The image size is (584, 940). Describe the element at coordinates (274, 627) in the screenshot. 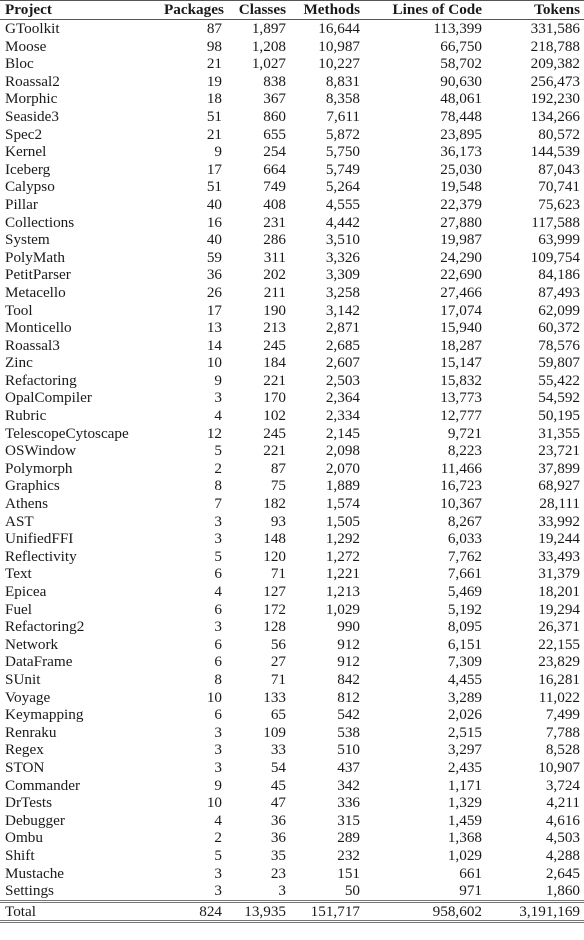

I see `classes-cell: 128` at that location.